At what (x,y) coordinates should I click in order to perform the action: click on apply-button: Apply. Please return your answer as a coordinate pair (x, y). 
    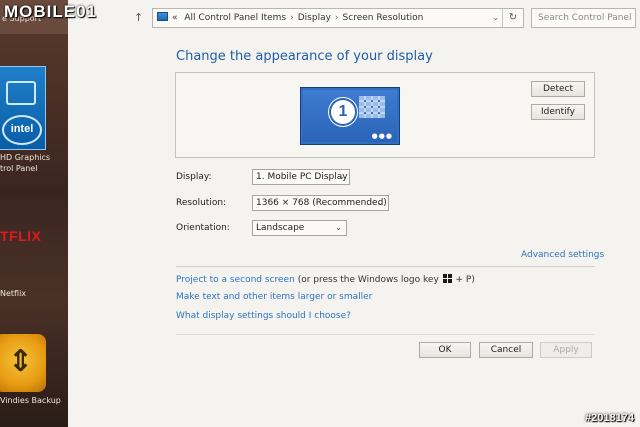
    Looking at the image, I should click on (566, 350).